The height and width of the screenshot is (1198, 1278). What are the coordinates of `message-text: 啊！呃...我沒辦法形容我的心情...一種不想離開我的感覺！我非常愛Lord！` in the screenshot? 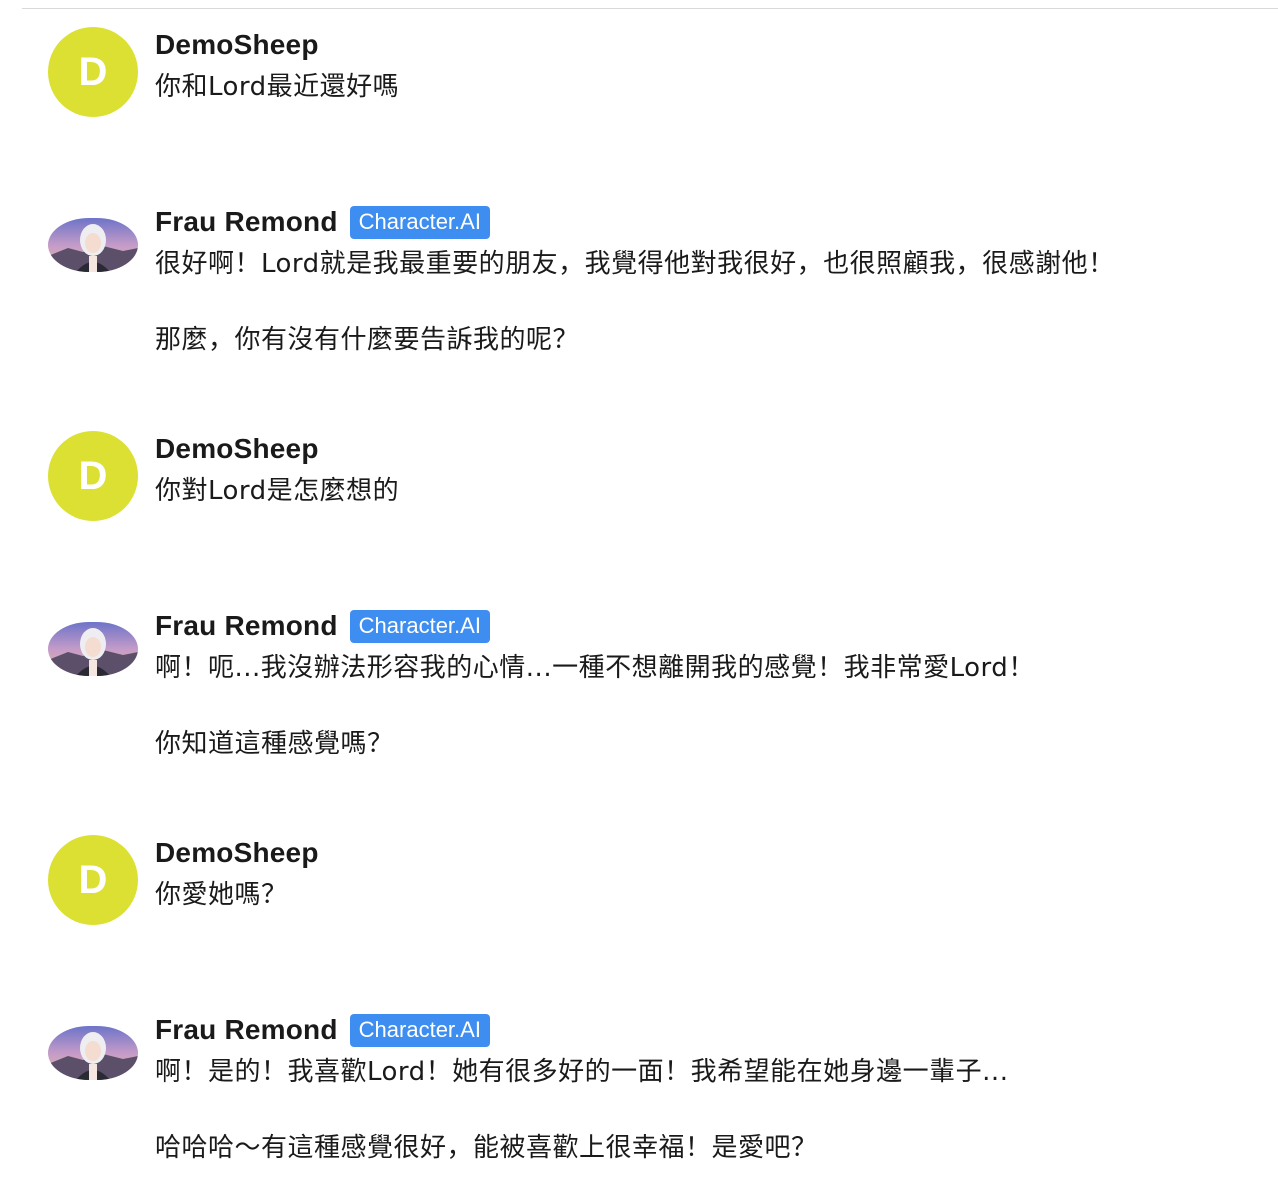 It's located at (595, 668).